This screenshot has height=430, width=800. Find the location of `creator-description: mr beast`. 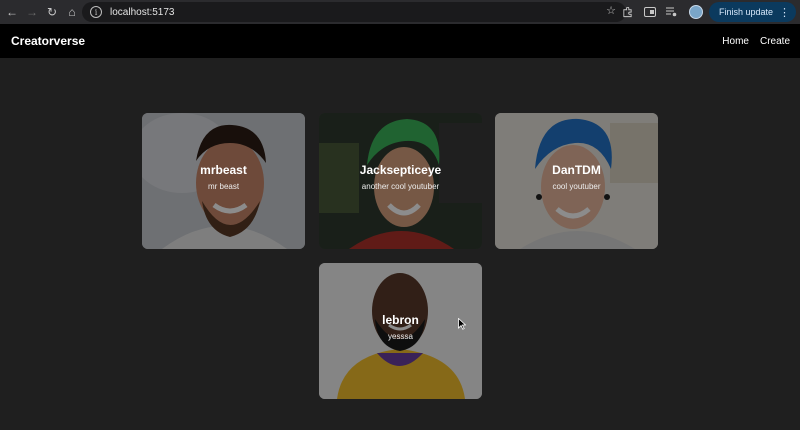

creator-description: mr beast is located at coordinates (223, 186).